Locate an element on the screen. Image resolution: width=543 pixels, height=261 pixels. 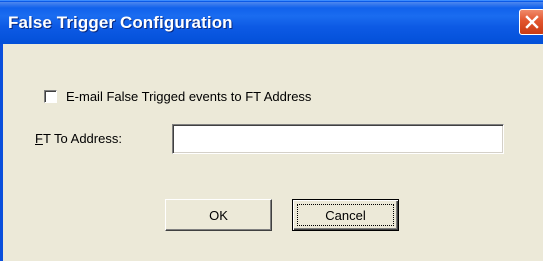
ft-to-address-label: FT To Address: is located at coordinates (78, 138).